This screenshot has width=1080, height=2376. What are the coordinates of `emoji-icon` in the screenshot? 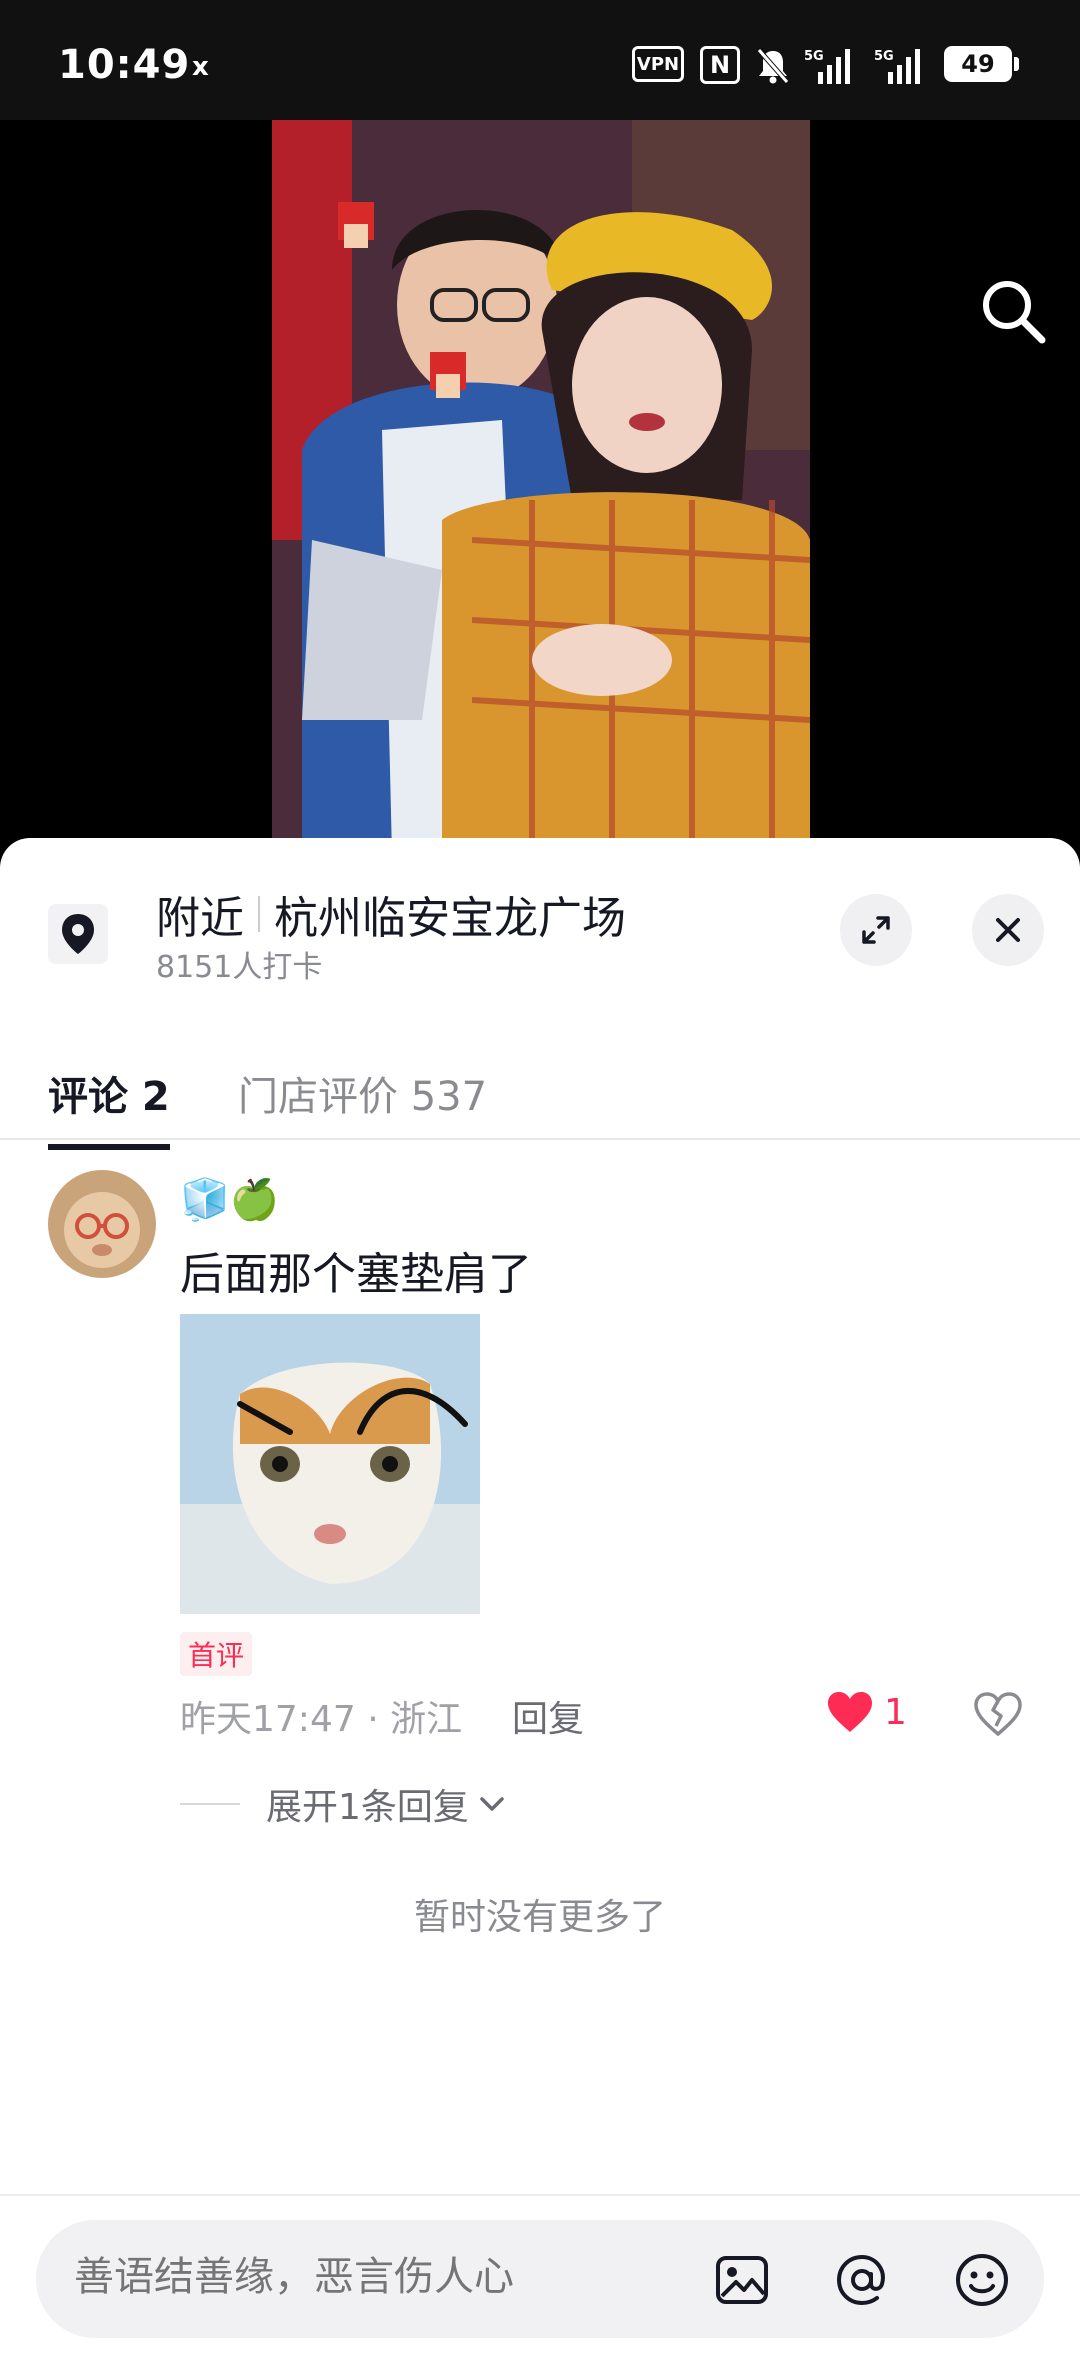 It's located at (982, 2280).